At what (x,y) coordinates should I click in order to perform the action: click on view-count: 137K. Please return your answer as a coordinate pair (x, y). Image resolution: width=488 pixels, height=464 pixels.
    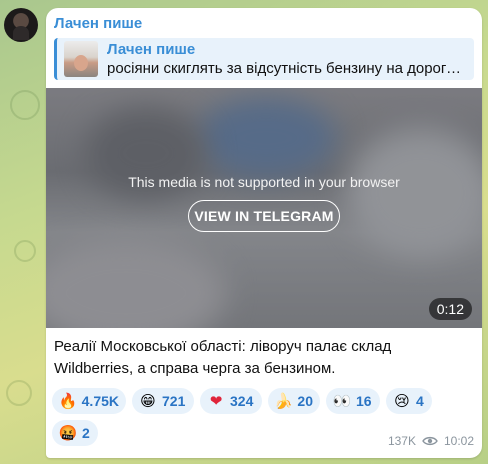
    Looking at the image, I should click on (401, 441).